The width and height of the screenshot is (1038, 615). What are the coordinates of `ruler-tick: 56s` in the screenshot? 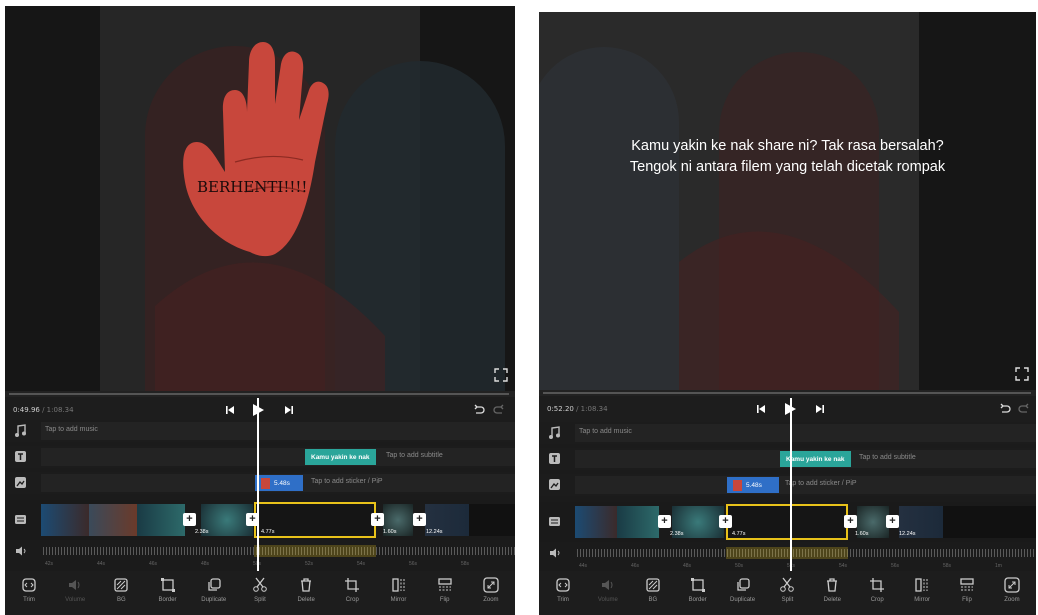 It's located at (413, 564).